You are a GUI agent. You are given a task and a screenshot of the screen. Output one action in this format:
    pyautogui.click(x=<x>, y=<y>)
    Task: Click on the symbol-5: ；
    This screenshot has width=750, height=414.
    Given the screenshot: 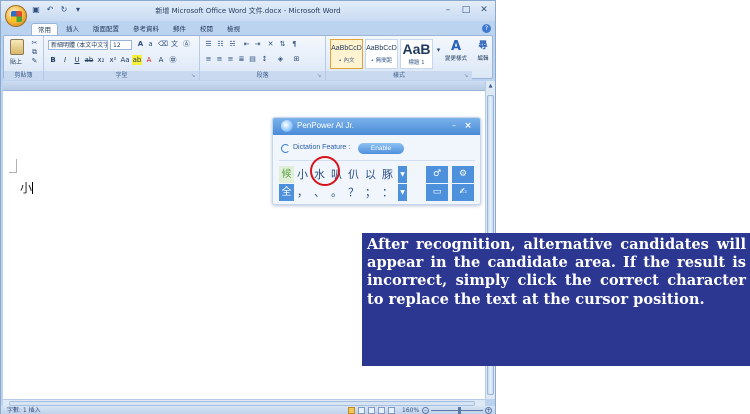 What is the action you would take?
    pyautogui.click(x=370, y=192)
    